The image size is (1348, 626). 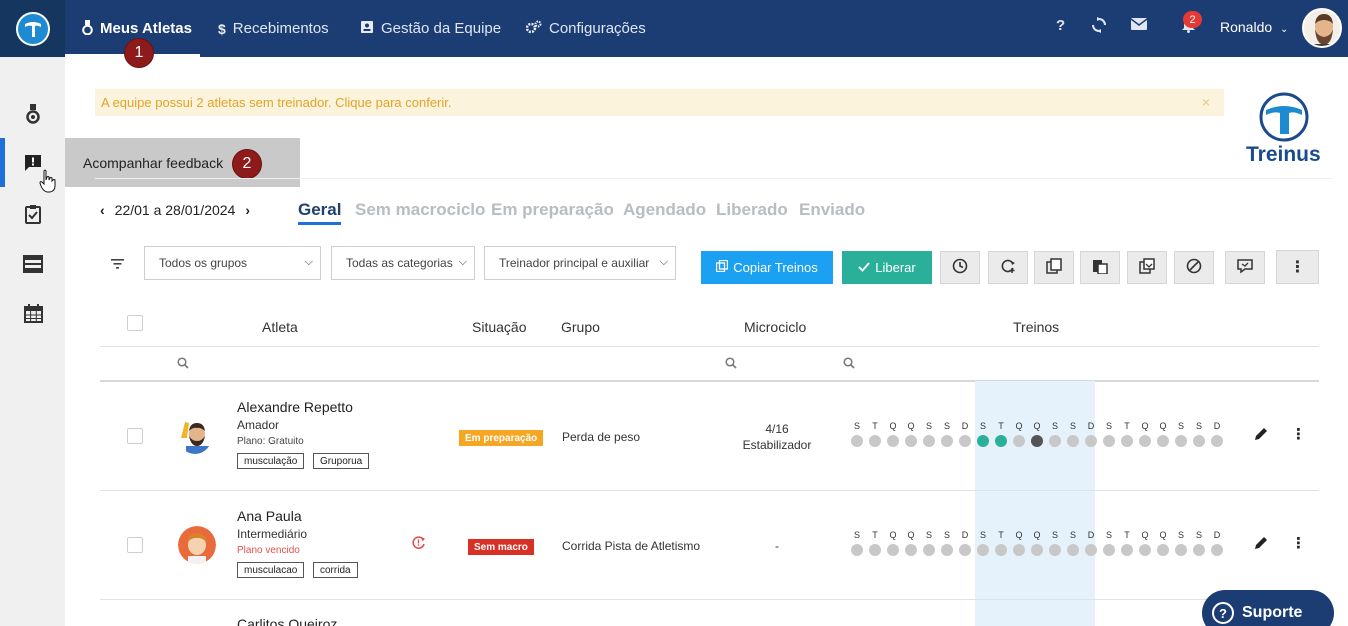 I want to click on tab-em-preparacao: Em preparação, so click(x=552, y=210).